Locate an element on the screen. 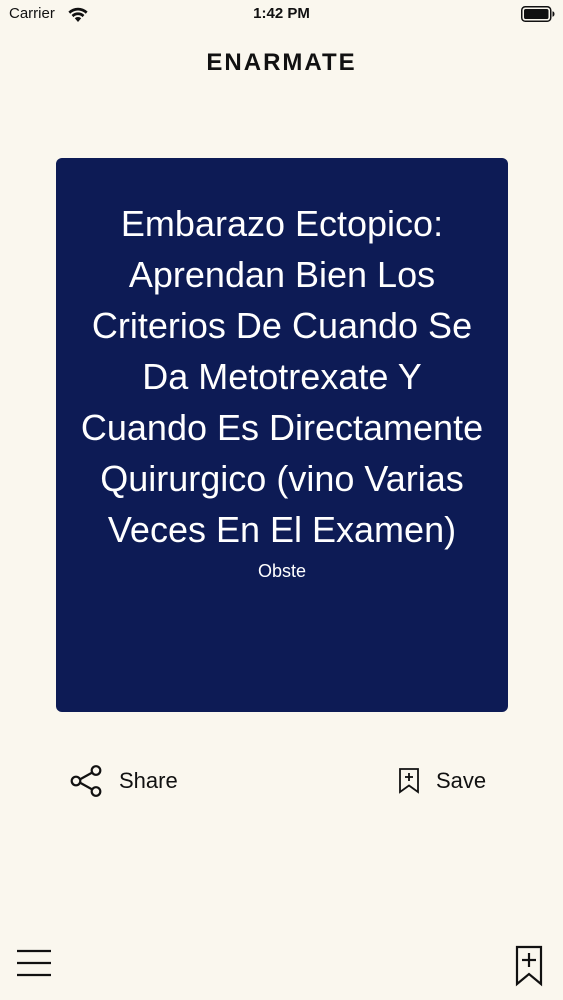  bookmark-add-icon is located at coordinates (409, 781).